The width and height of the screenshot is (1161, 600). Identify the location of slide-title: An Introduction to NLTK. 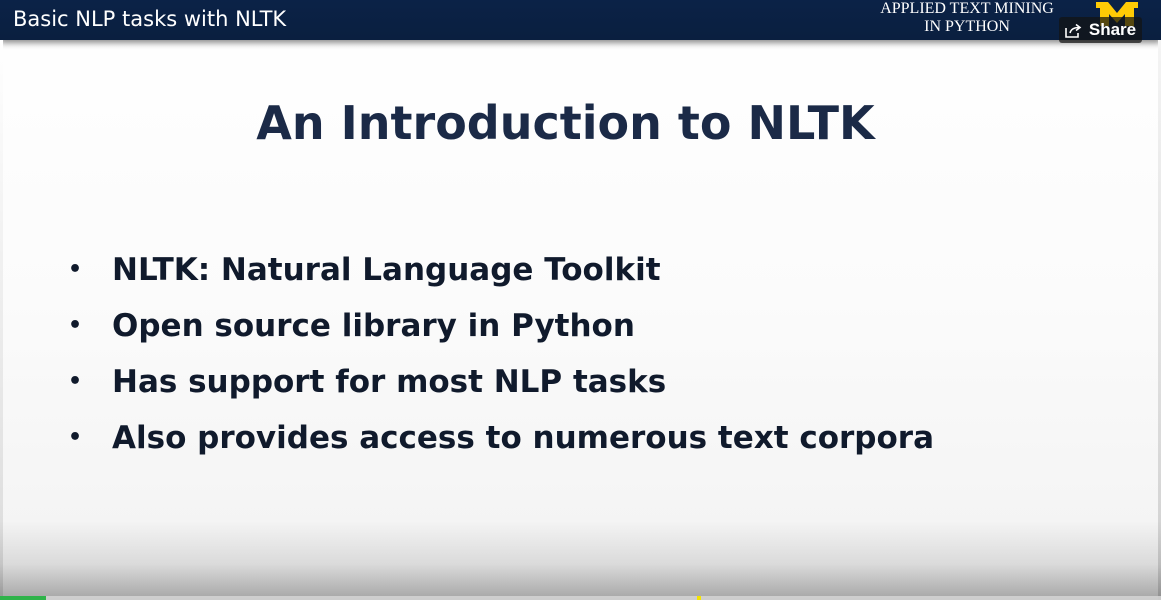
(565, 123).